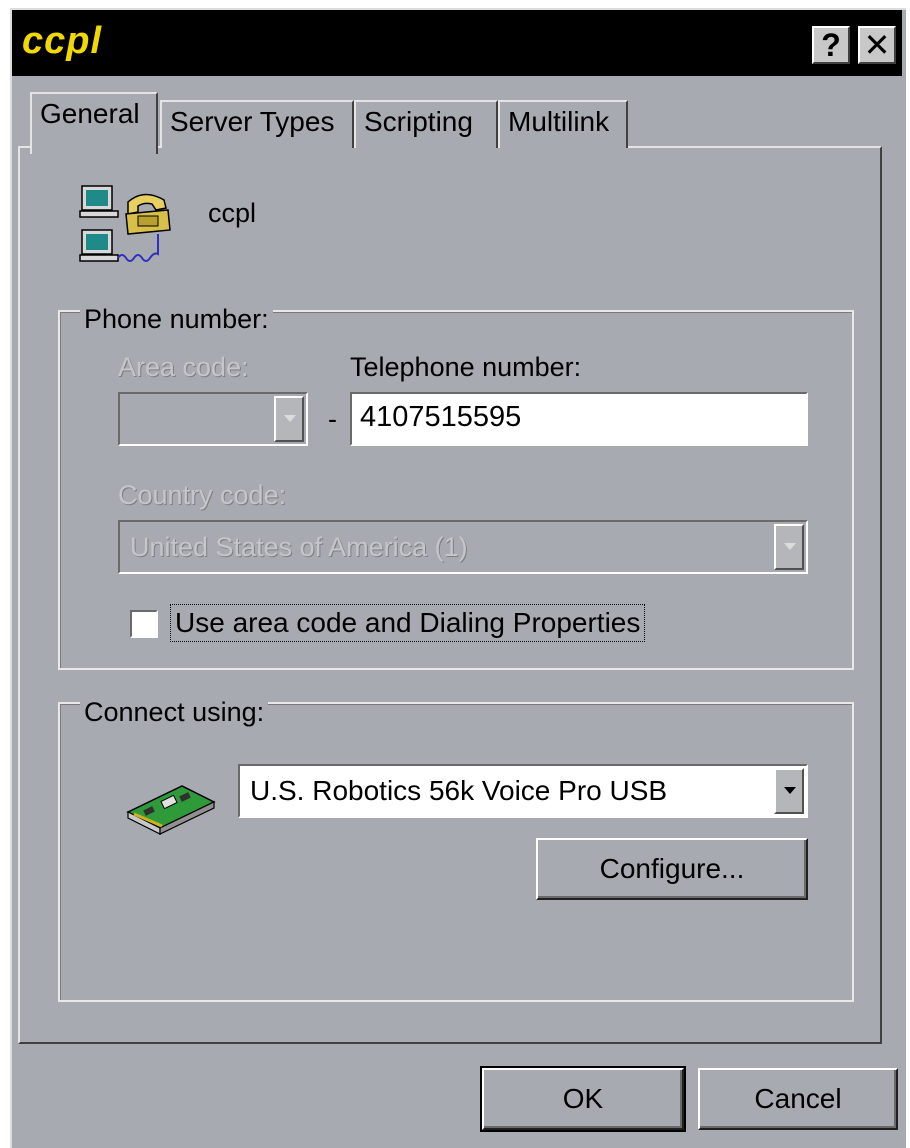  I want to click on area-code-dropdown-arrow-icon, so click(289, 419).